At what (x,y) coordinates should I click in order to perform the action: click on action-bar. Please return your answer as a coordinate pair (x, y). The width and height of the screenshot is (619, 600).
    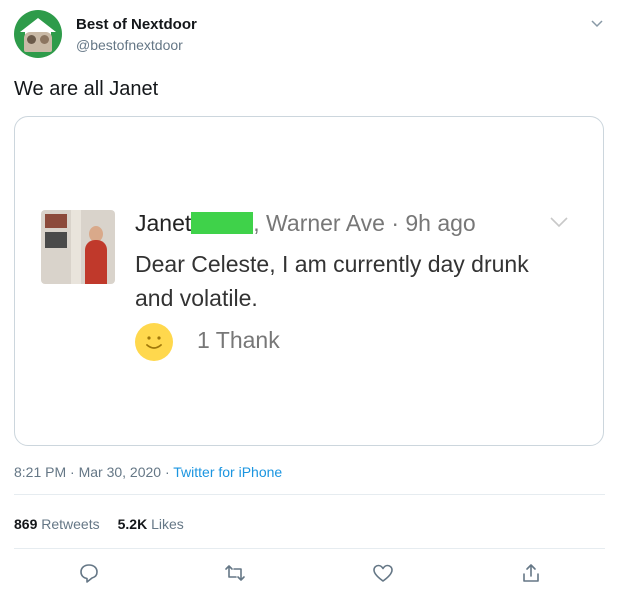
    Looking at the image, I should click on (309, 576).